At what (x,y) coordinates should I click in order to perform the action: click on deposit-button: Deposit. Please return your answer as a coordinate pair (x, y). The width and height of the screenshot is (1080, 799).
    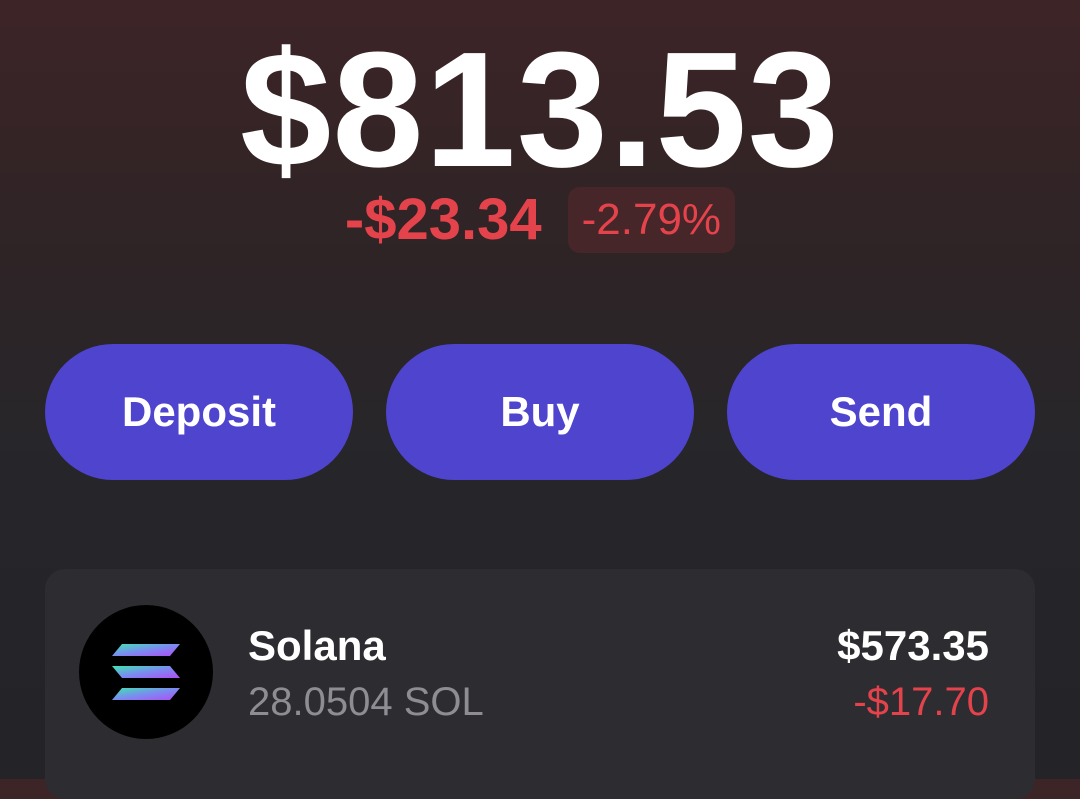
    Looking at the image, I should click on (199, 412).